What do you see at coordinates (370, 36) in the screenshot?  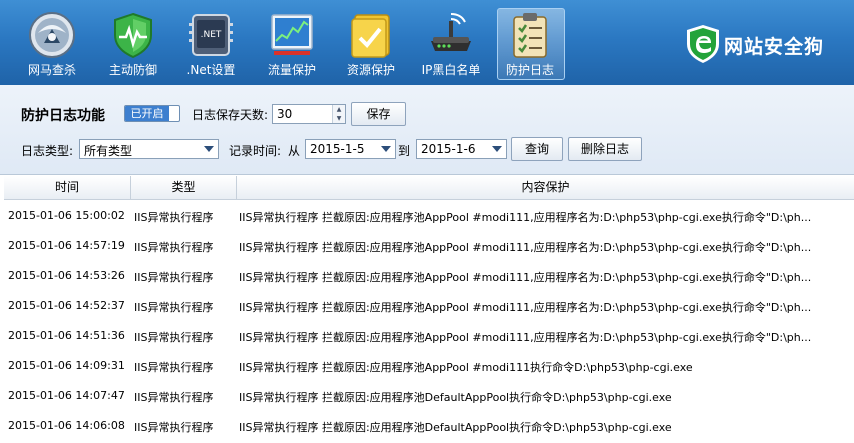 I see `folder-check-icon` at bounding box center [370, 36].